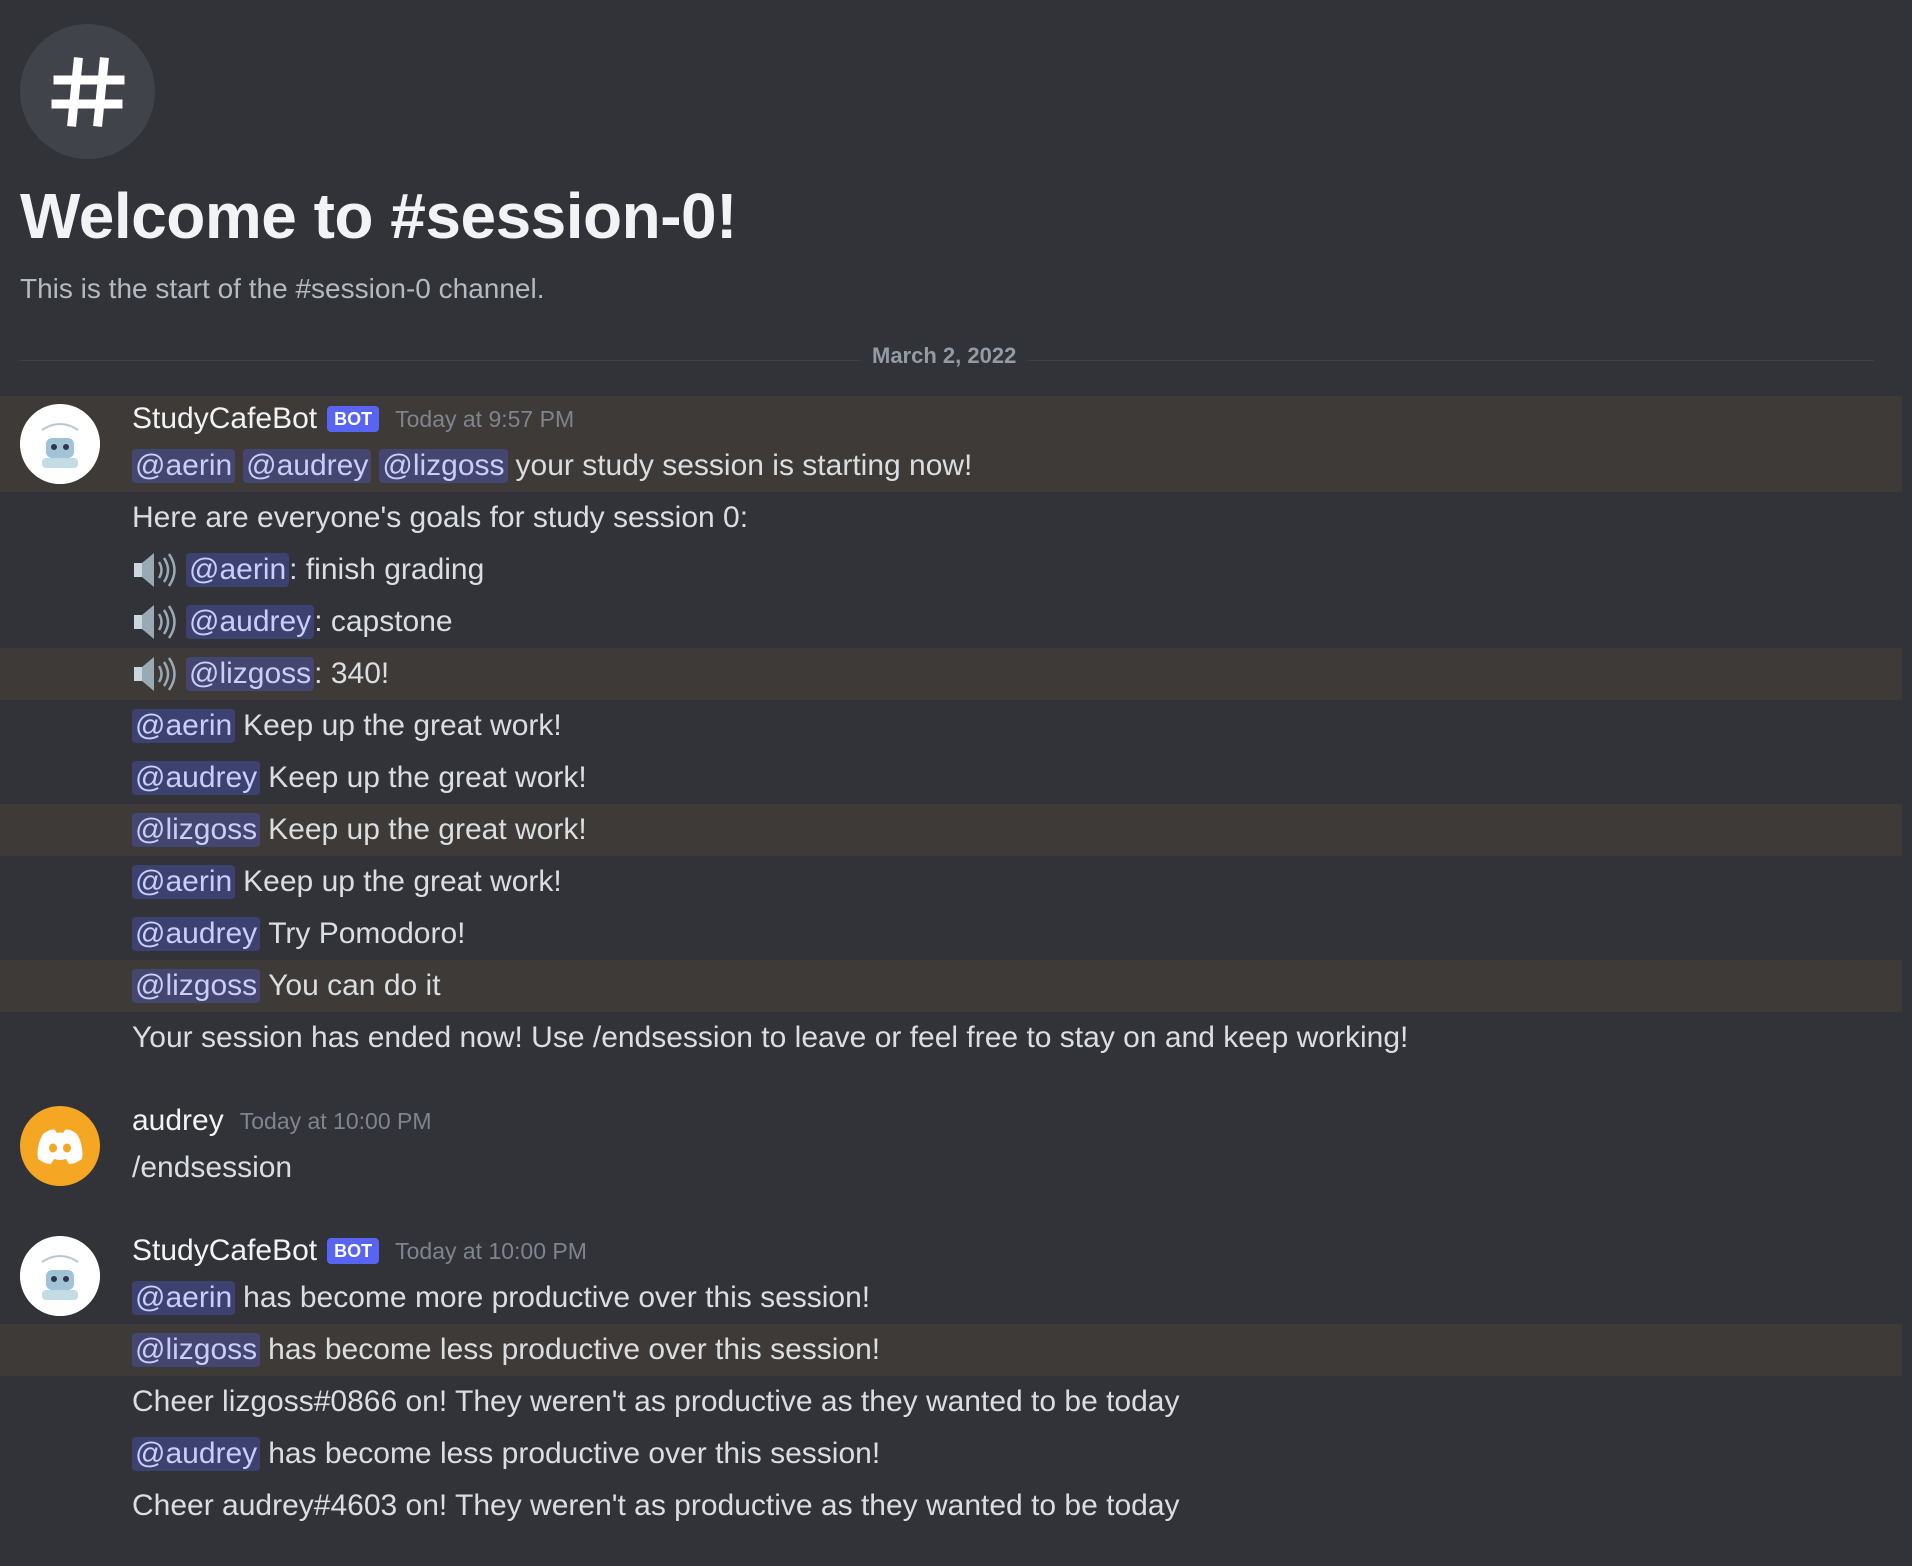 This screenshot has width=1912, height=1566. Describe the element at coordinates (951, 986) in the screenshot. I see `message-line: @lizgoss You can do it` at that location.